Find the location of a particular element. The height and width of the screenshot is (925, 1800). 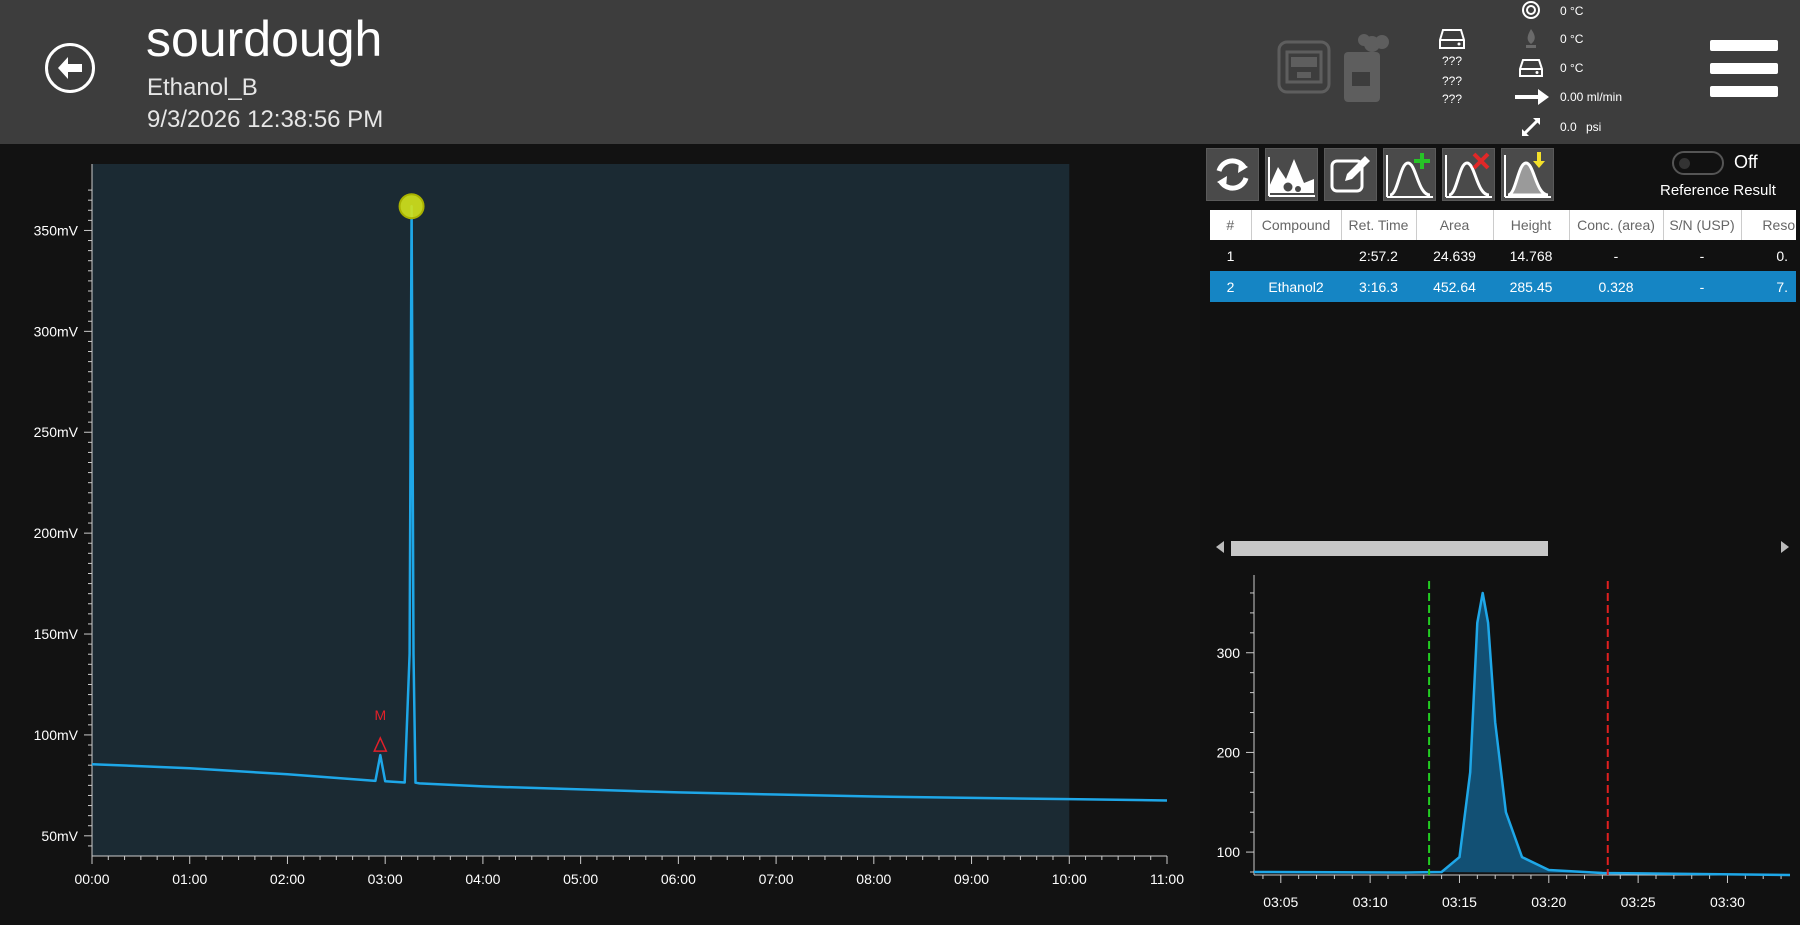

detector-temp: 0 °C is located at coordinates (1572, 68).